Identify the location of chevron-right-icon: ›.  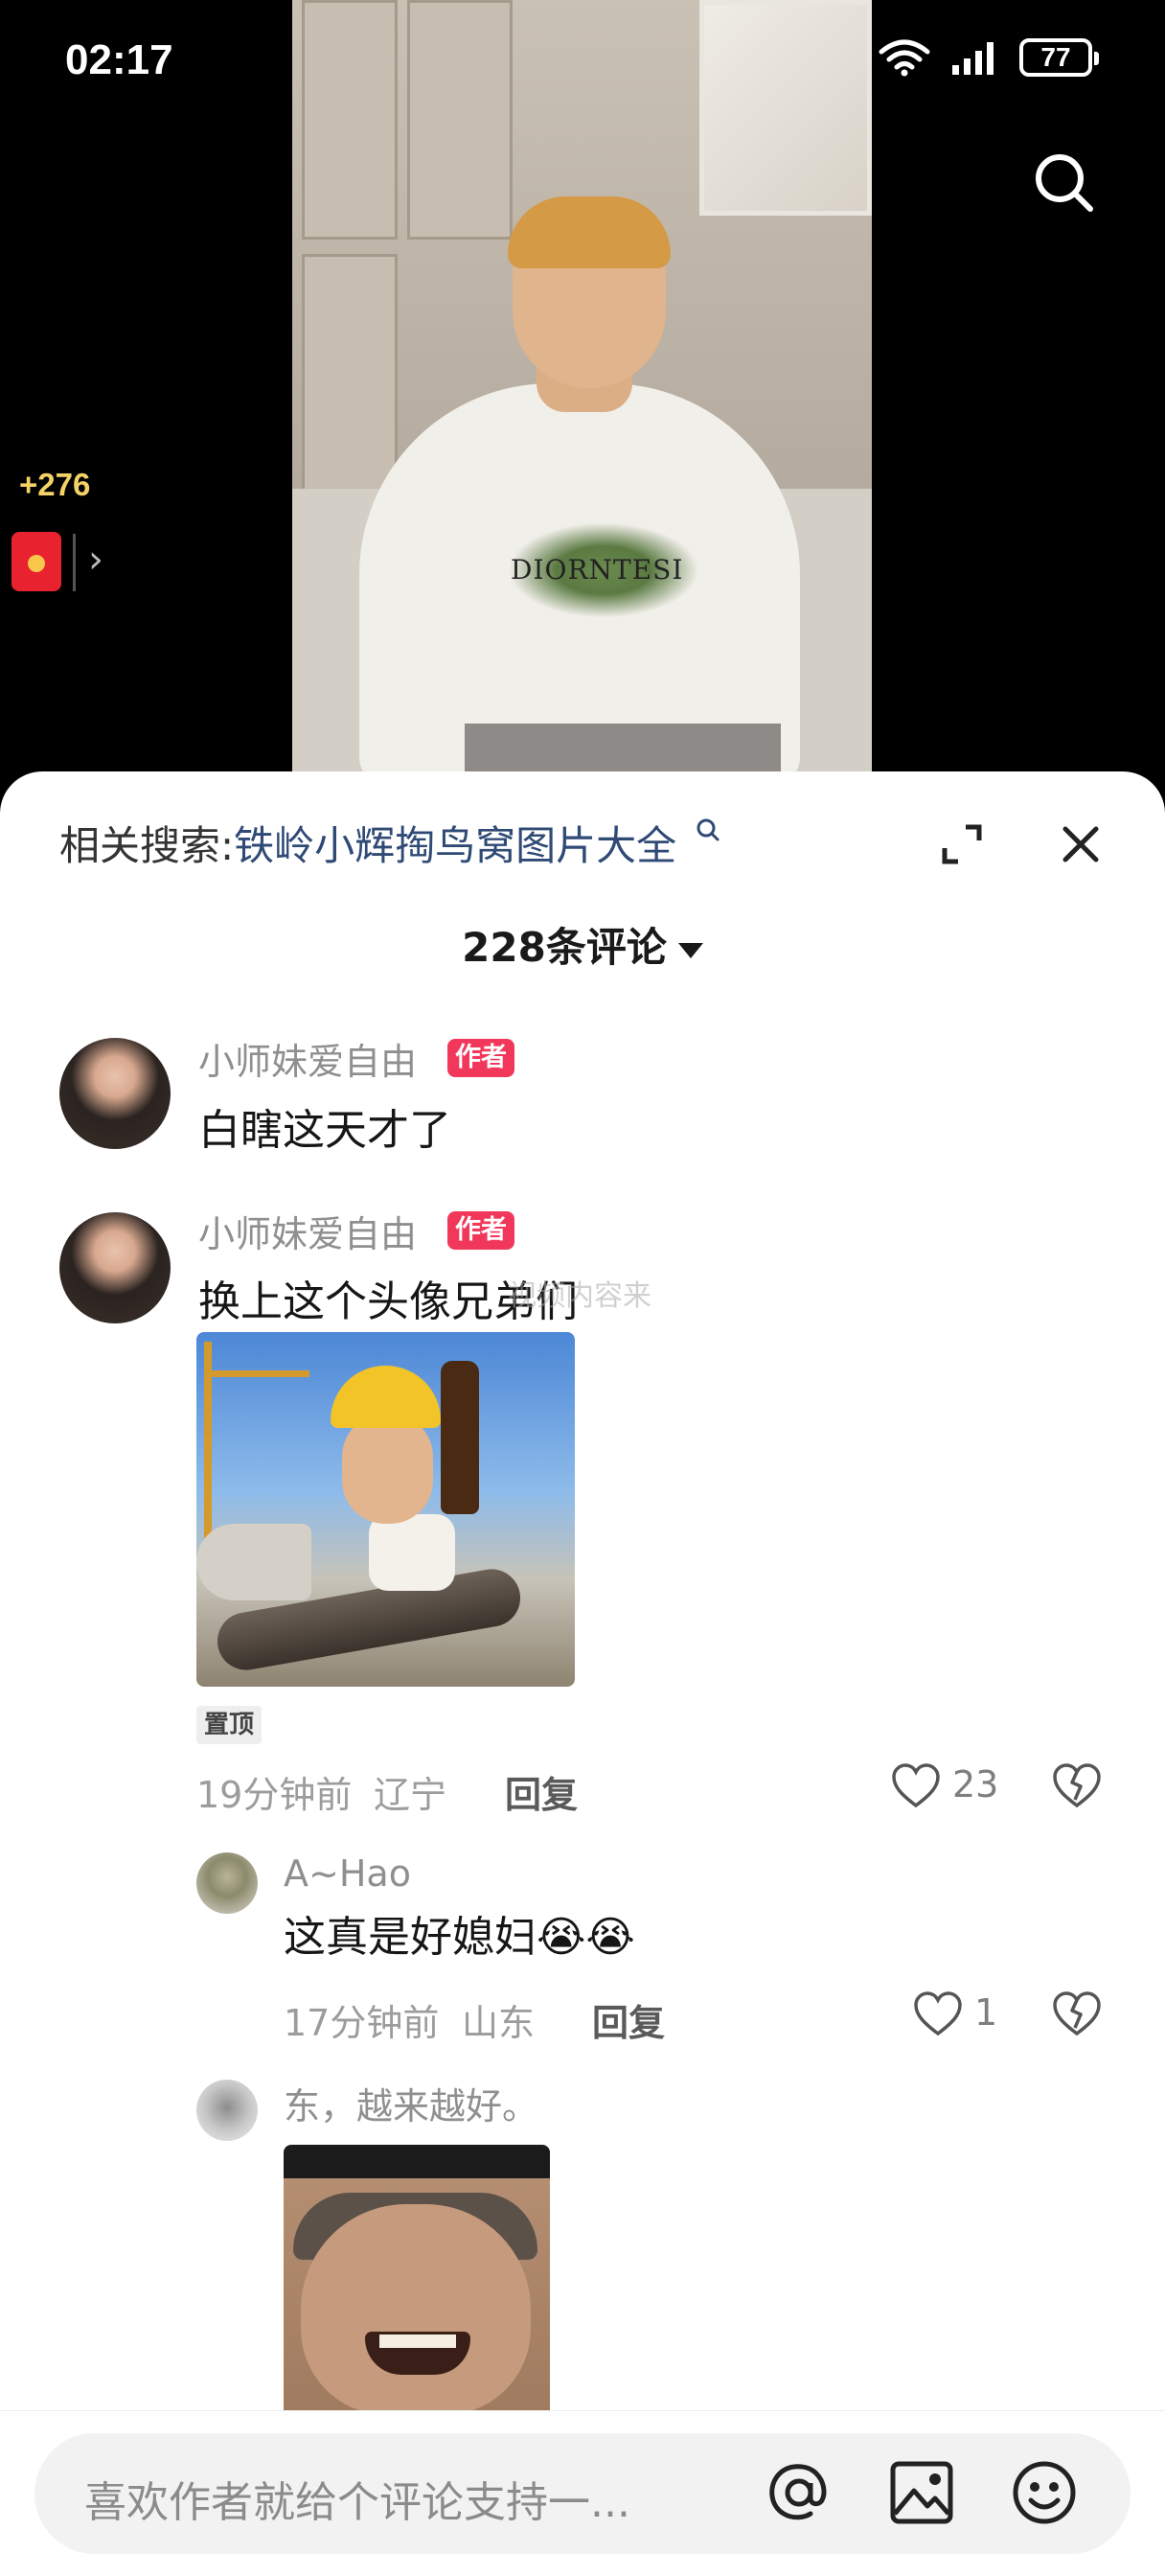
(96, 560).